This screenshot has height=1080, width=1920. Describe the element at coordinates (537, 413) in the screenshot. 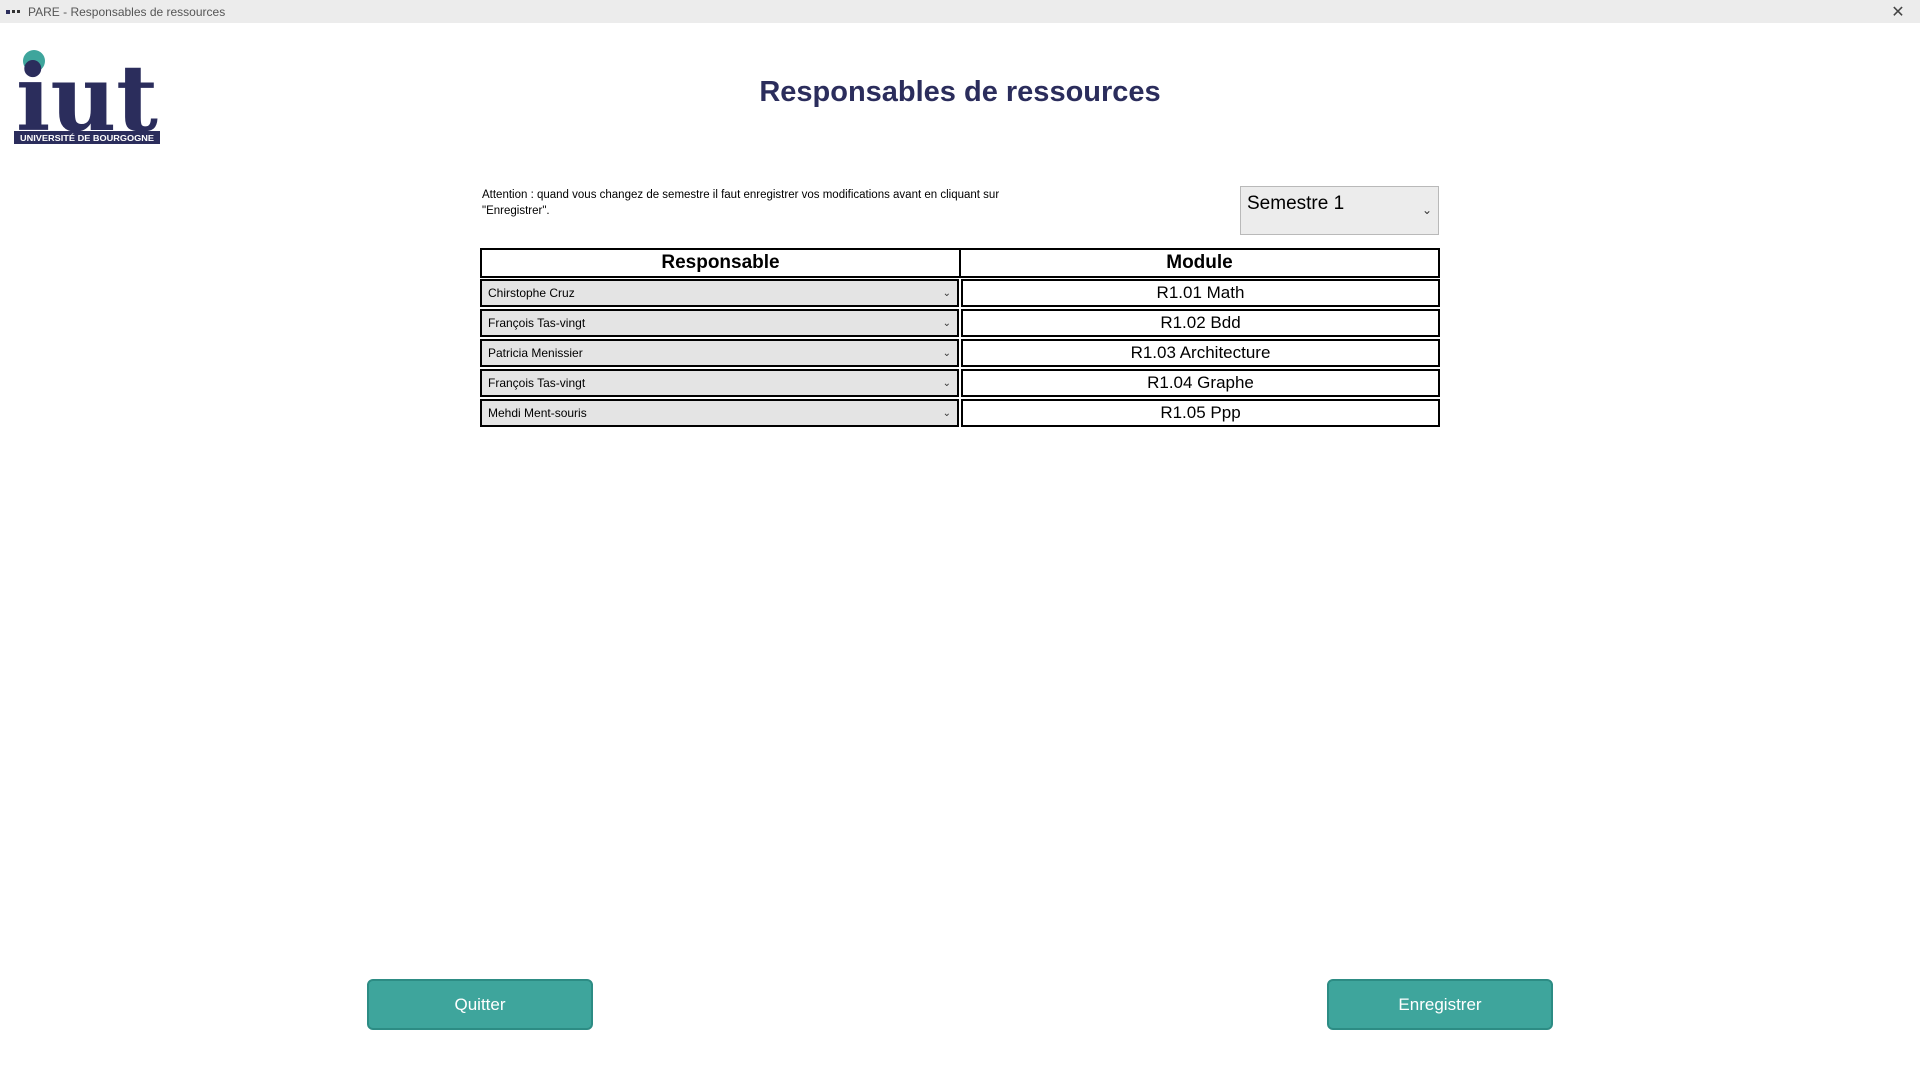

I see `responsable-select-value: Mehdi Ment-souris` at that location.